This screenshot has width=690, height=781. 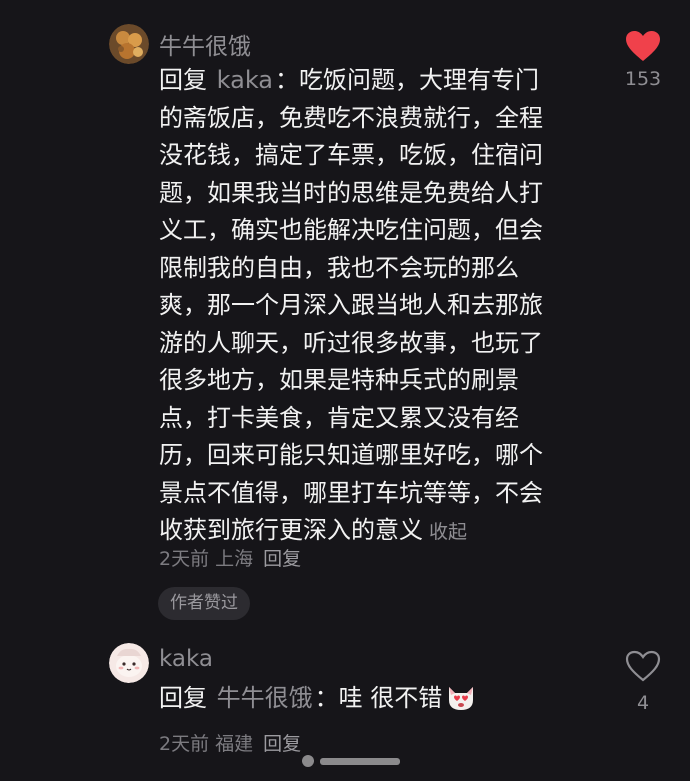 I want to click on like-count: 4, so click(x=643, y=703).